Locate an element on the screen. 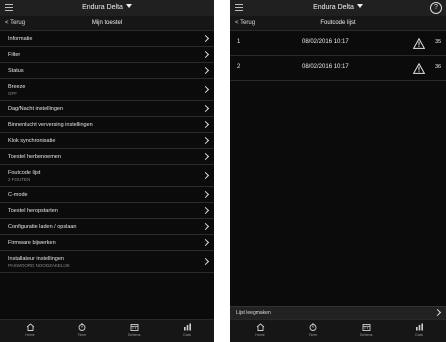 This screenshot has height=342, width=446. menu-item-label: Status is located at coordinates (16, 71).